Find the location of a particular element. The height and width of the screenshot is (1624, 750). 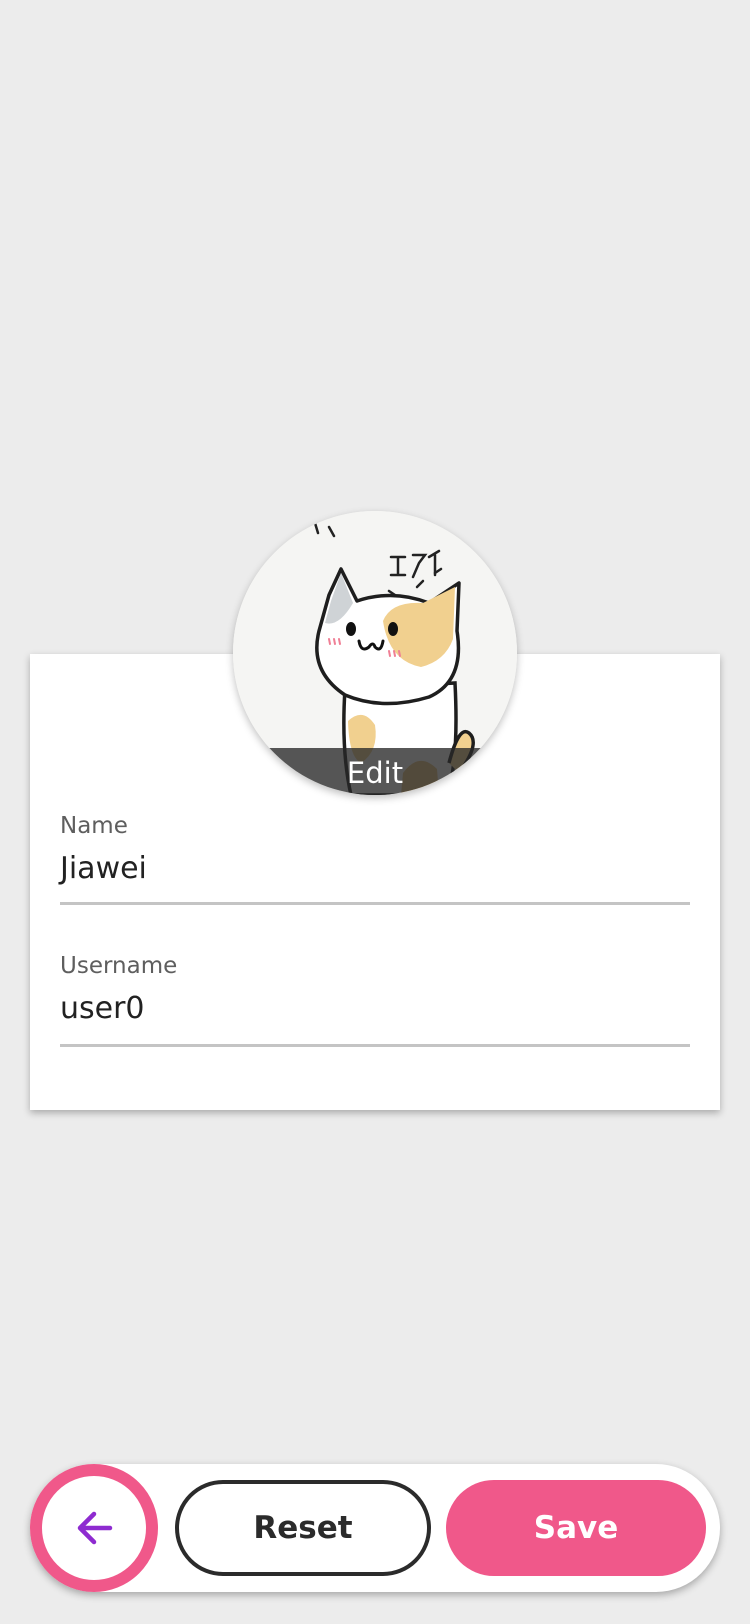

edit-avatar-label: Edit is located at coordinates (375, 771).